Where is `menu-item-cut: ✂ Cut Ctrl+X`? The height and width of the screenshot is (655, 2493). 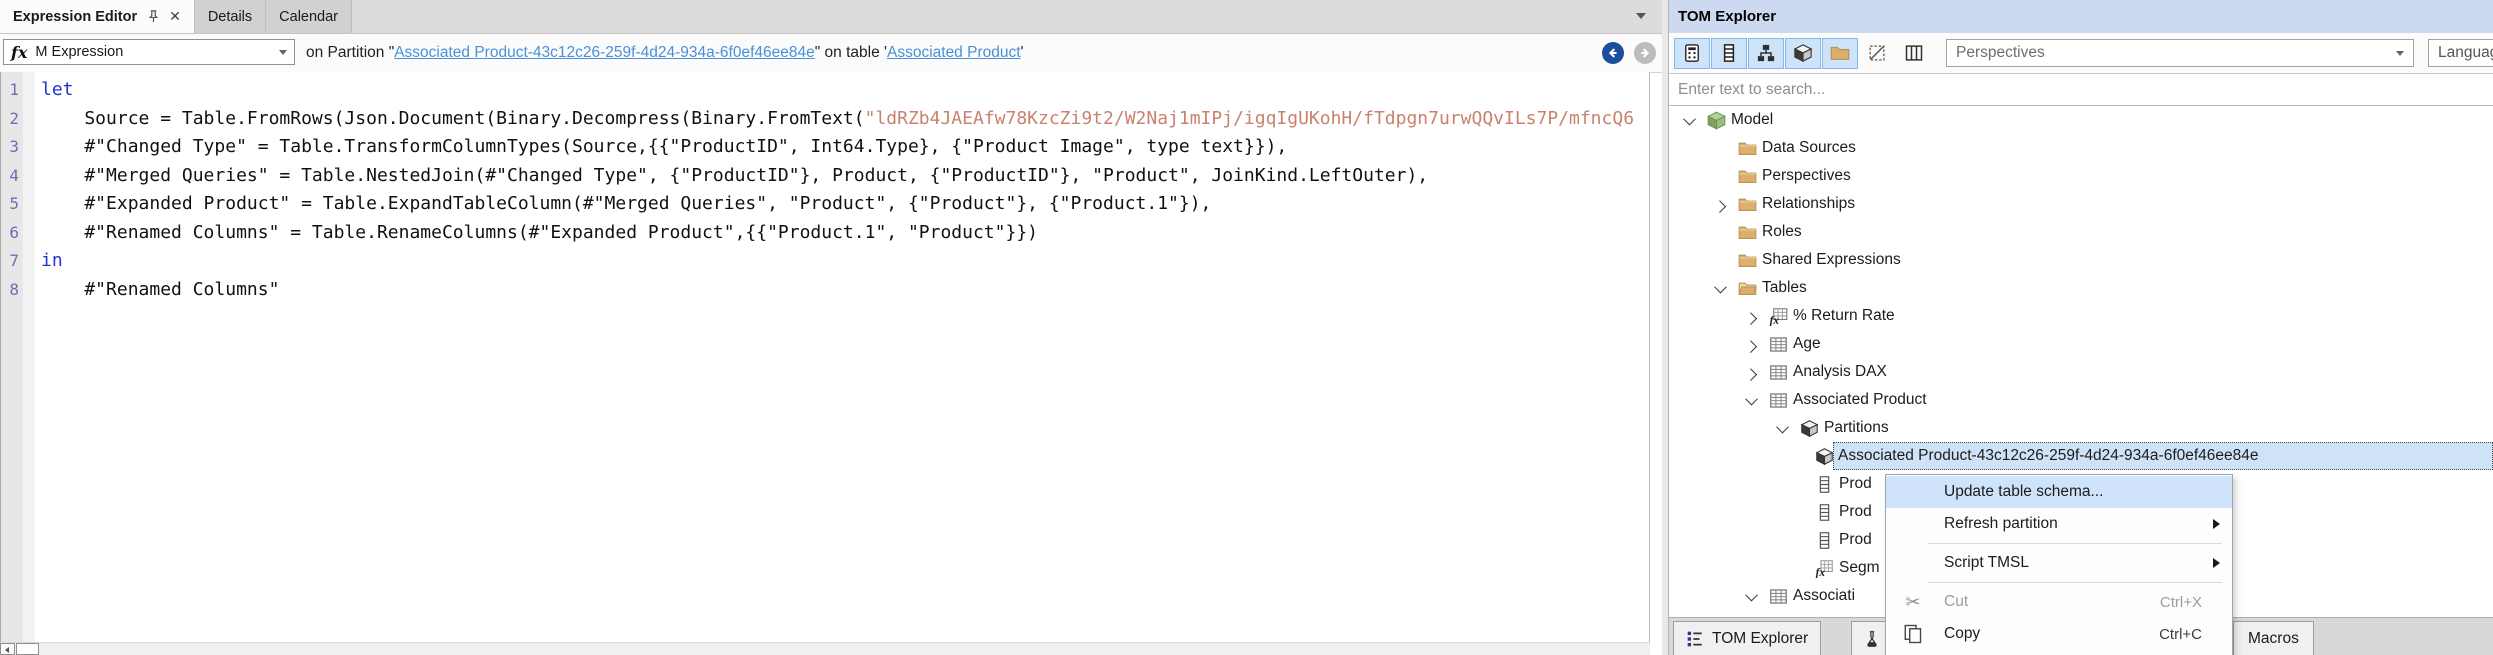
menu-item-cut: ✂ Cut Ctrl+X is located at coordinates (2059, 602).